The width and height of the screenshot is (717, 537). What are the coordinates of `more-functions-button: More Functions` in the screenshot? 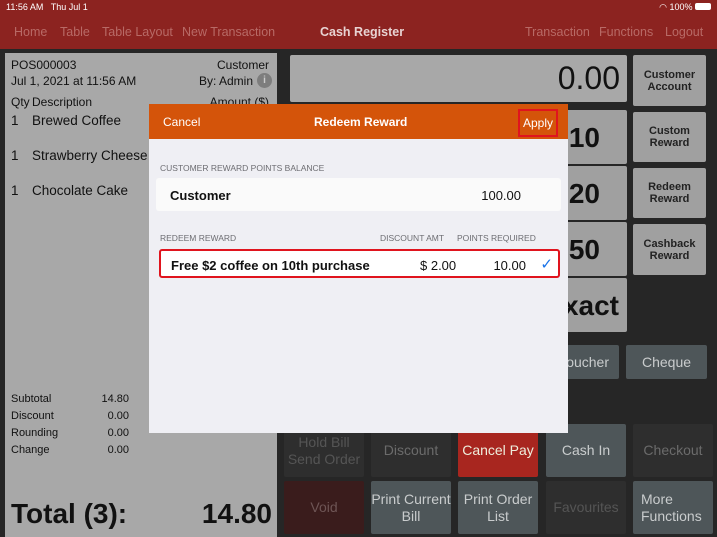 It's located at (673, 507).